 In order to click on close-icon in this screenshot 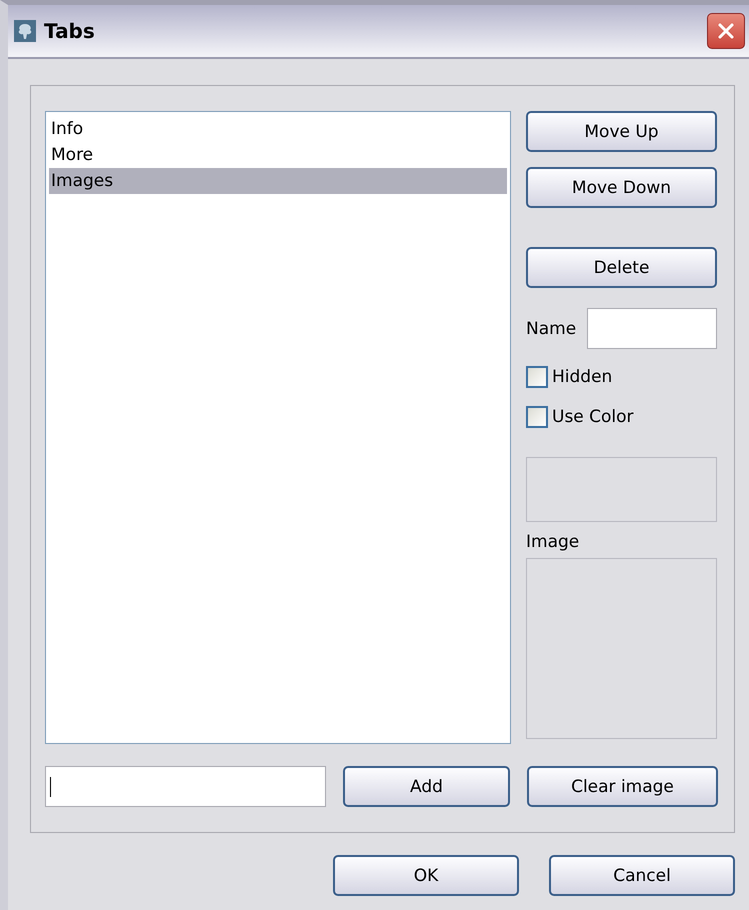, I will do `click(726, 31)`.